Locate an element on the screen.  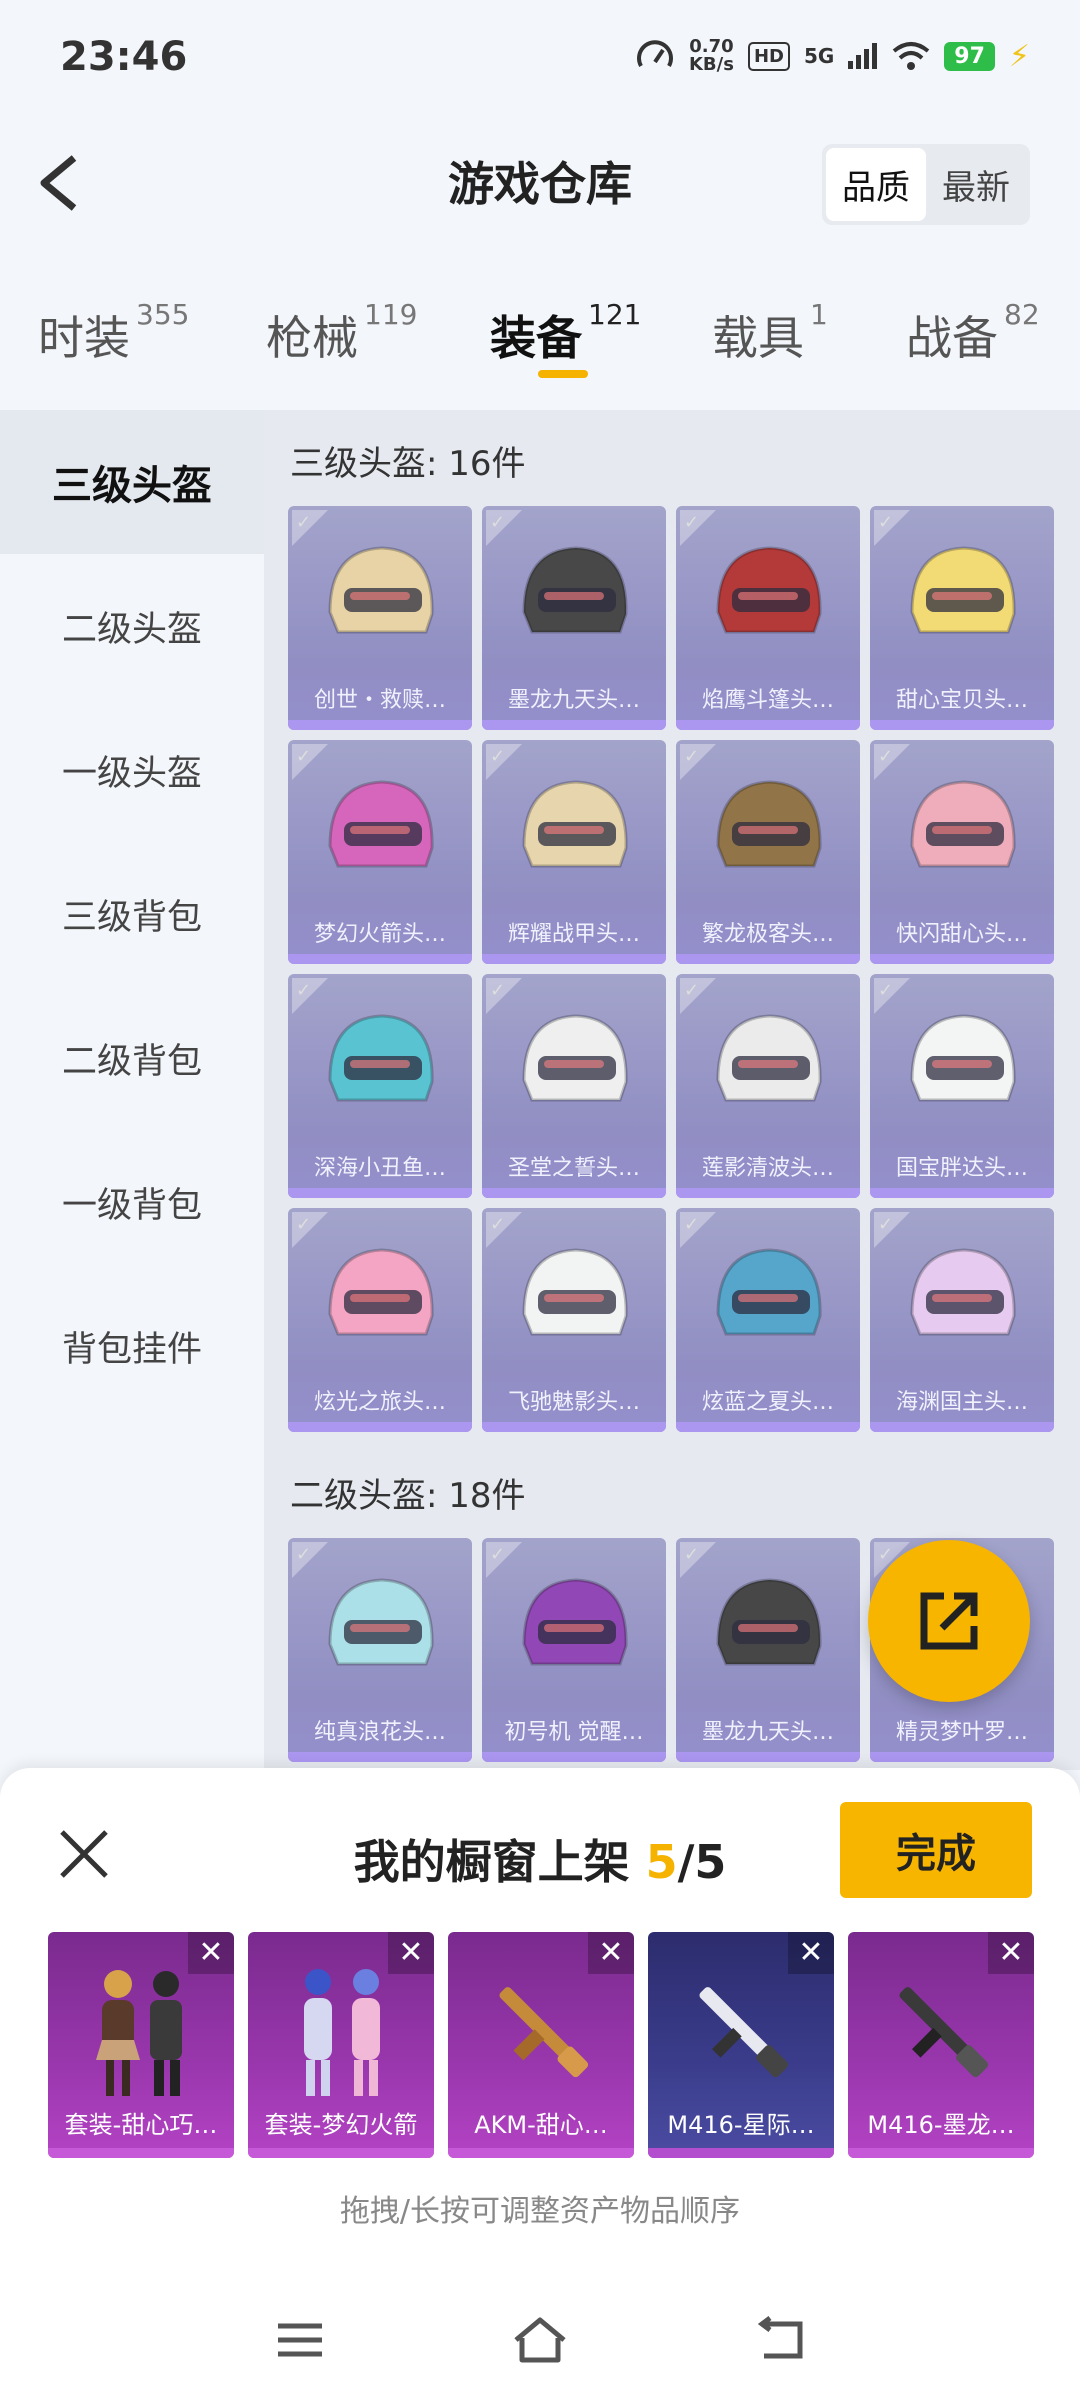
sidebar-item-backpack-pendant: 背包挂件 is located at coordinates (132, 1346).